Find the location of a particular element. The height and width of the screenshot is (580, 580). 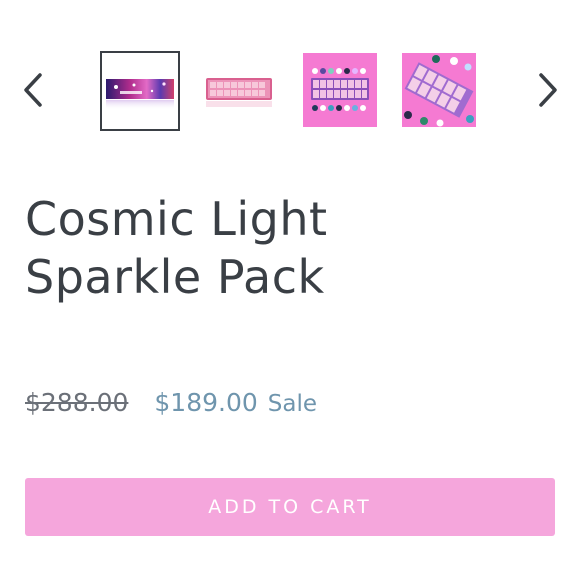

add-to-cart-button: ADD TO CART is located at coordinates (290, 507).